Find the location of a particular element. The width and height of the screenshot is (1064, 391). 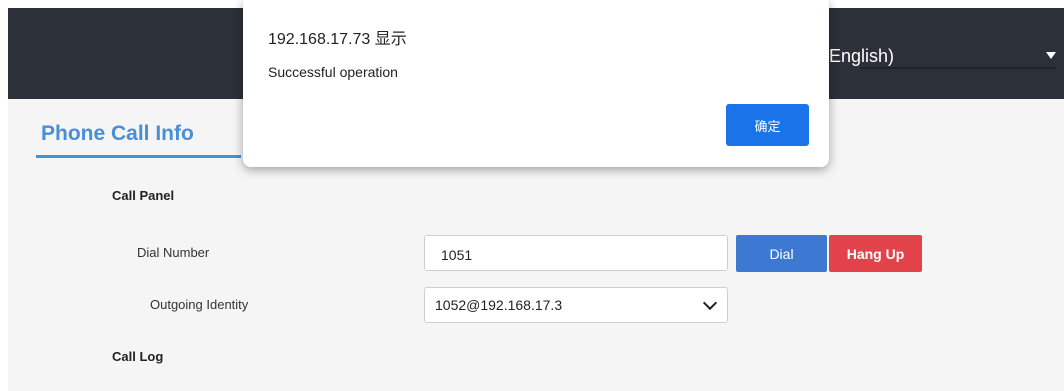

dial-number-input: 1051 is located at coordinates (576, 253).